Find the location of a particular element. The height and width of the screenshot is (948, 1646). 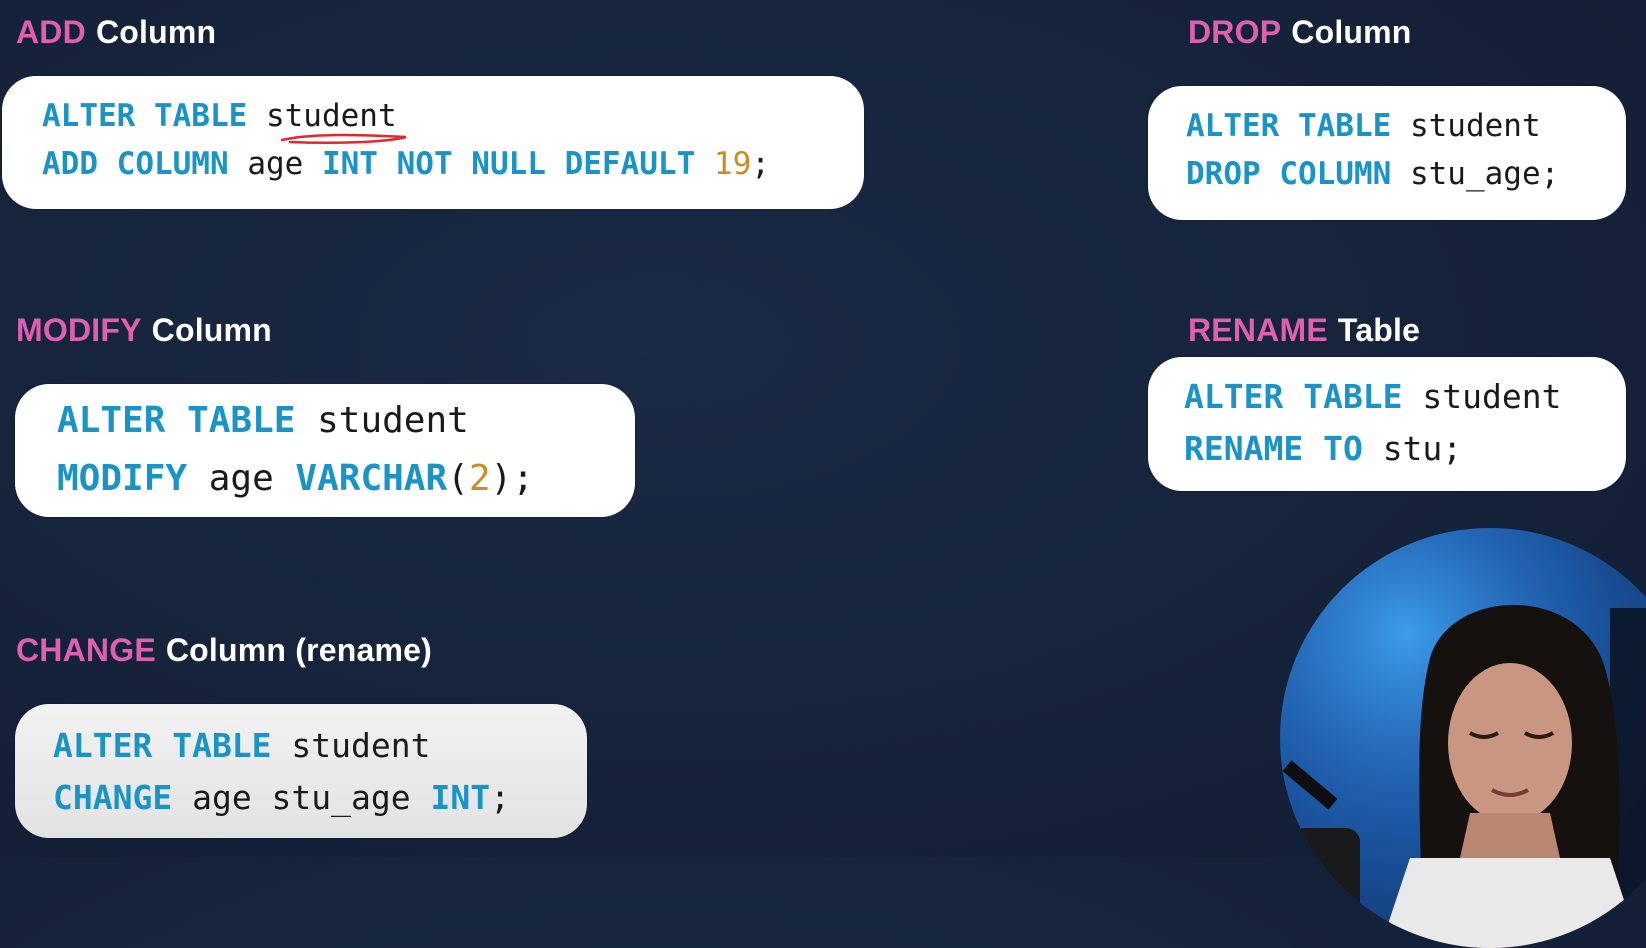

modify-code-line-1: ALTER TABLE student is located at coordinates (263, 420).